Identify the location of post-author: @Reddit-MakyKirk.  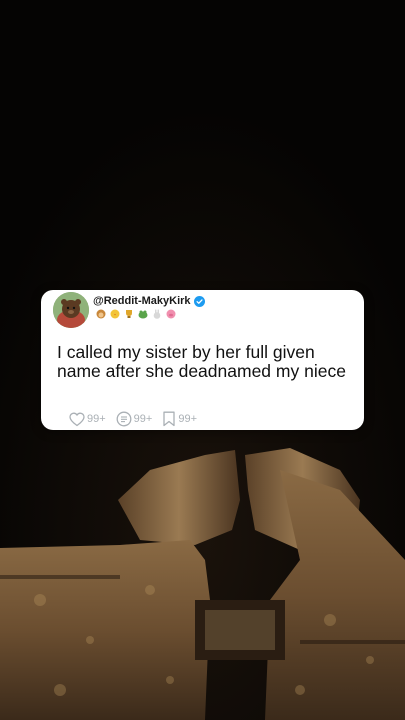
(149, 301).